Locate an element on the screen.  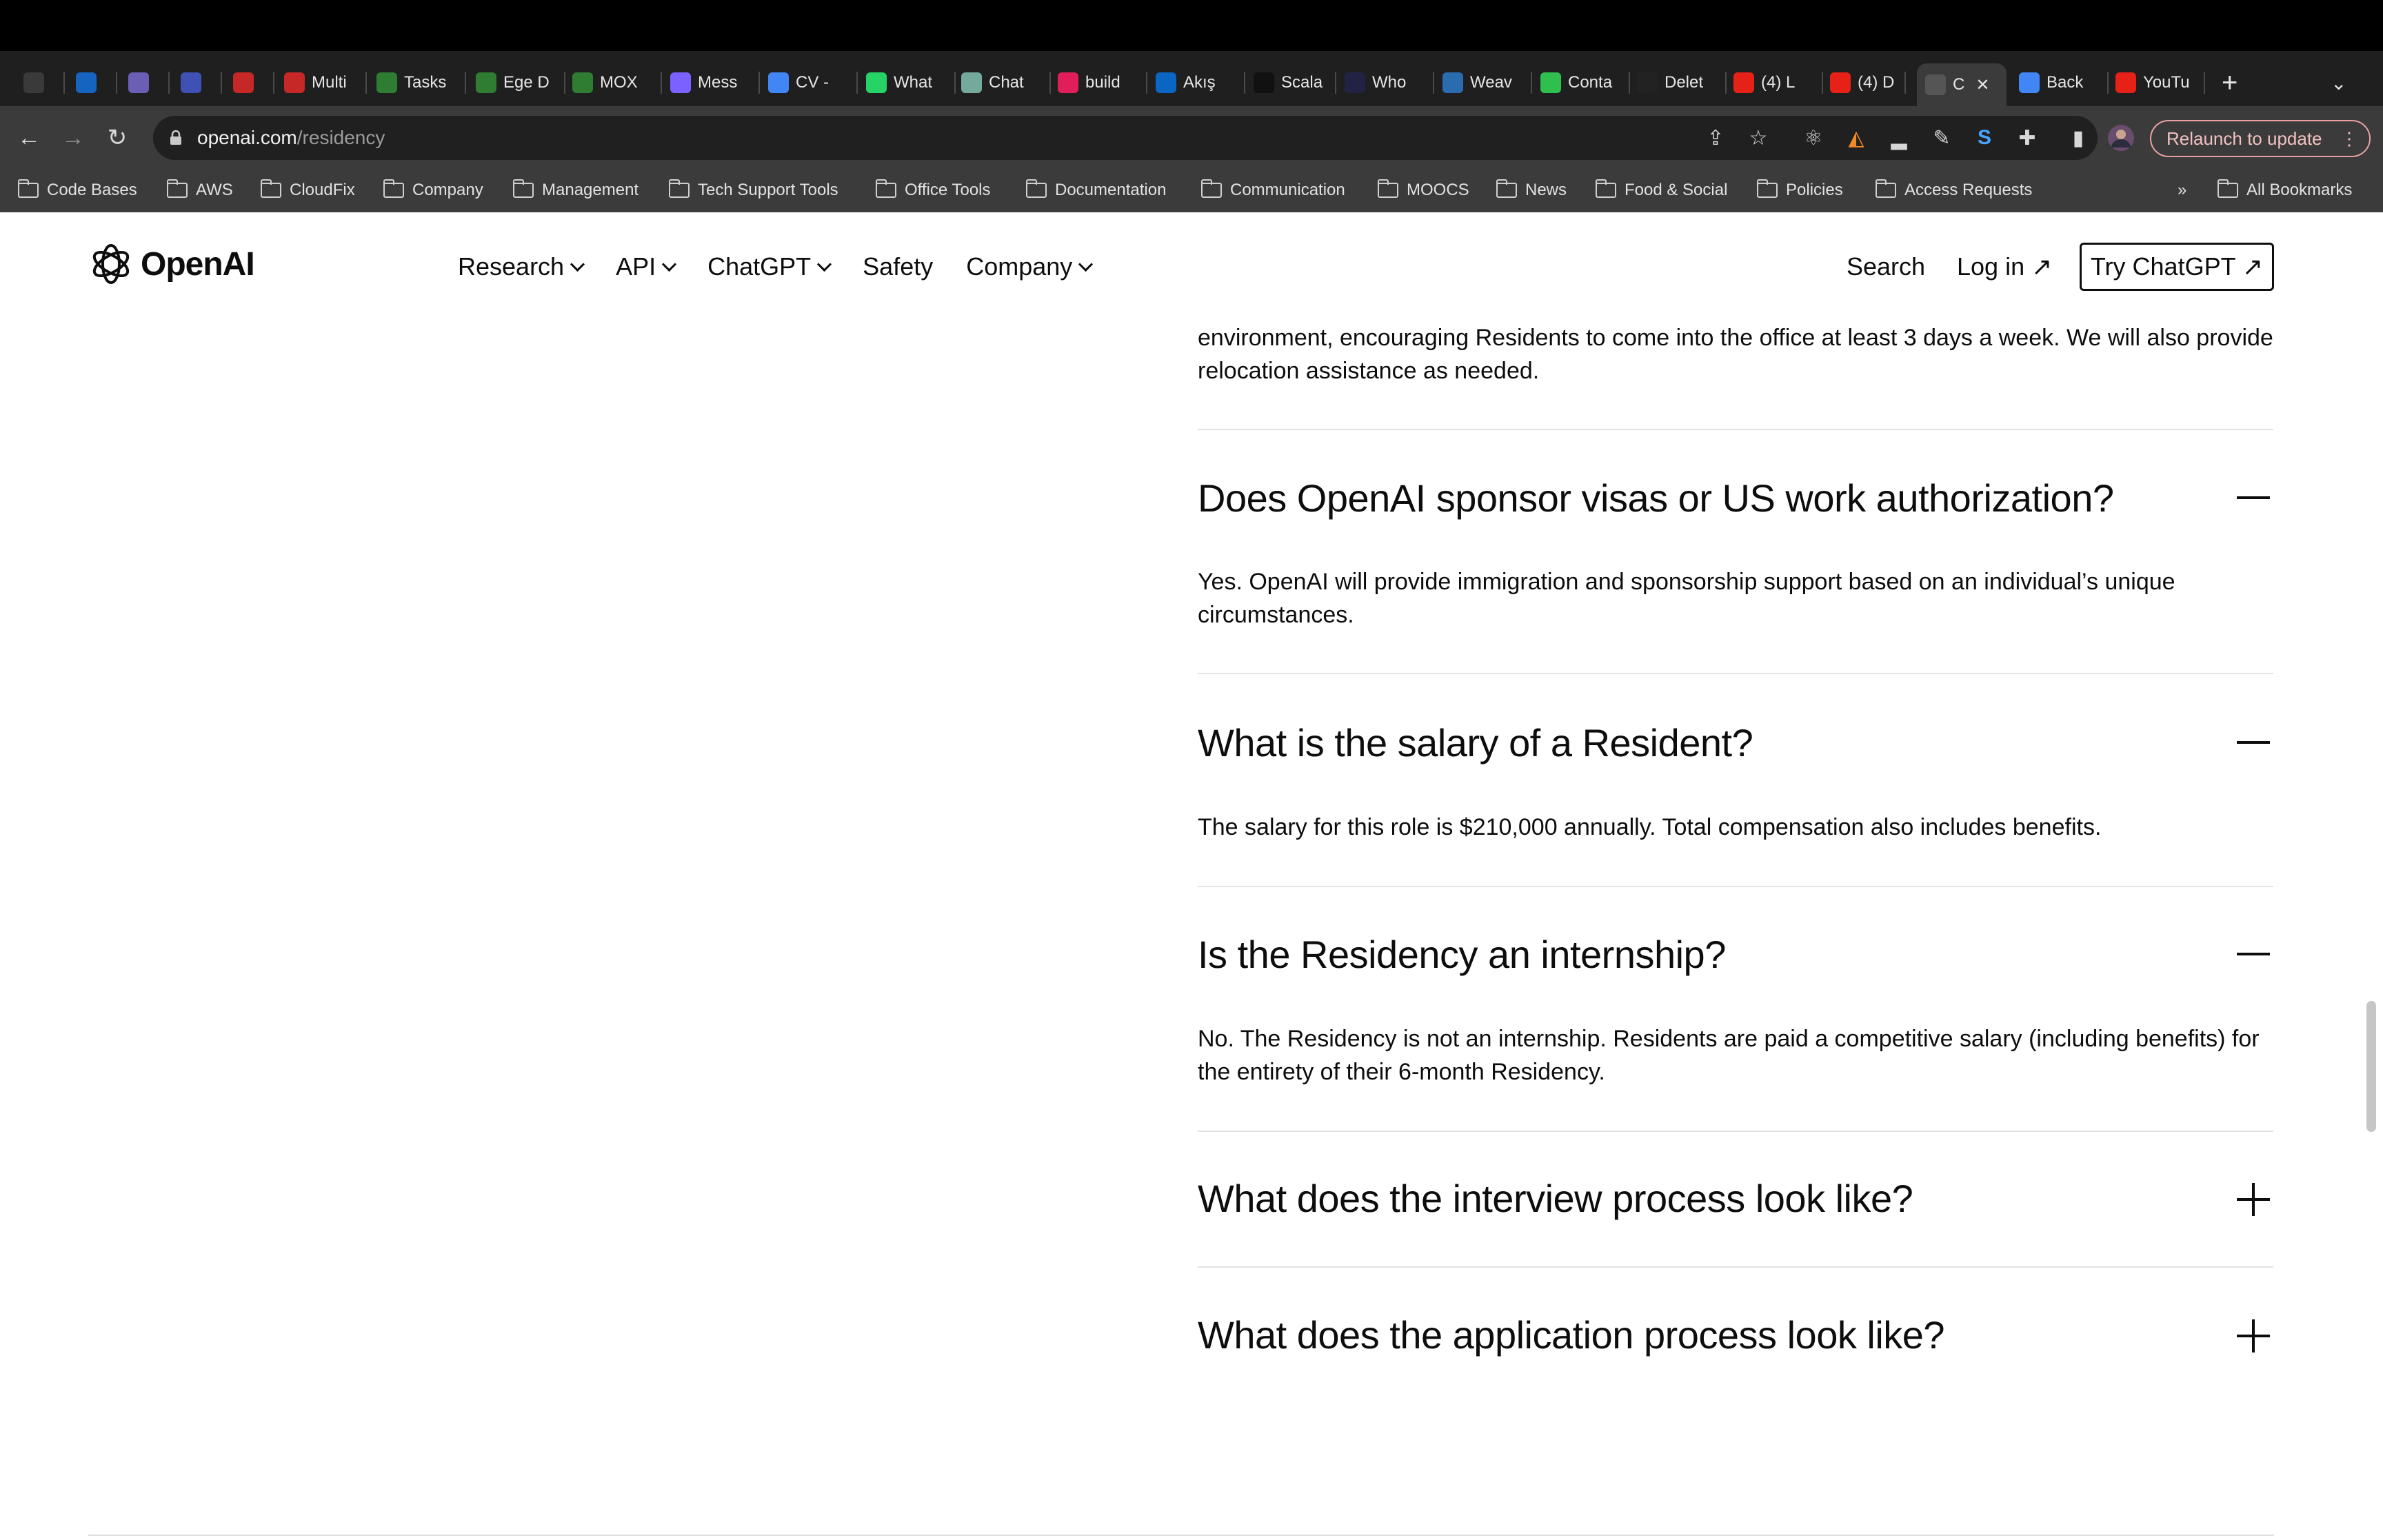
bookmark-folder: Management is located at coordinates (576, 191).